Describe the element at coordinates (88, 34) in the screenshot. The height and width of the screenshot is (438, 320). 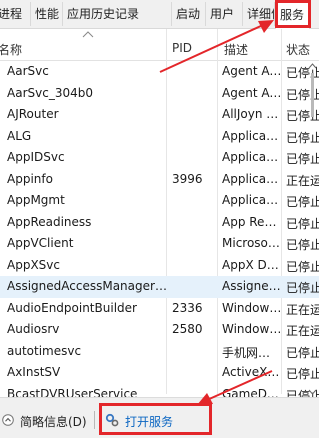
I see `sort-up-icon` at that location.